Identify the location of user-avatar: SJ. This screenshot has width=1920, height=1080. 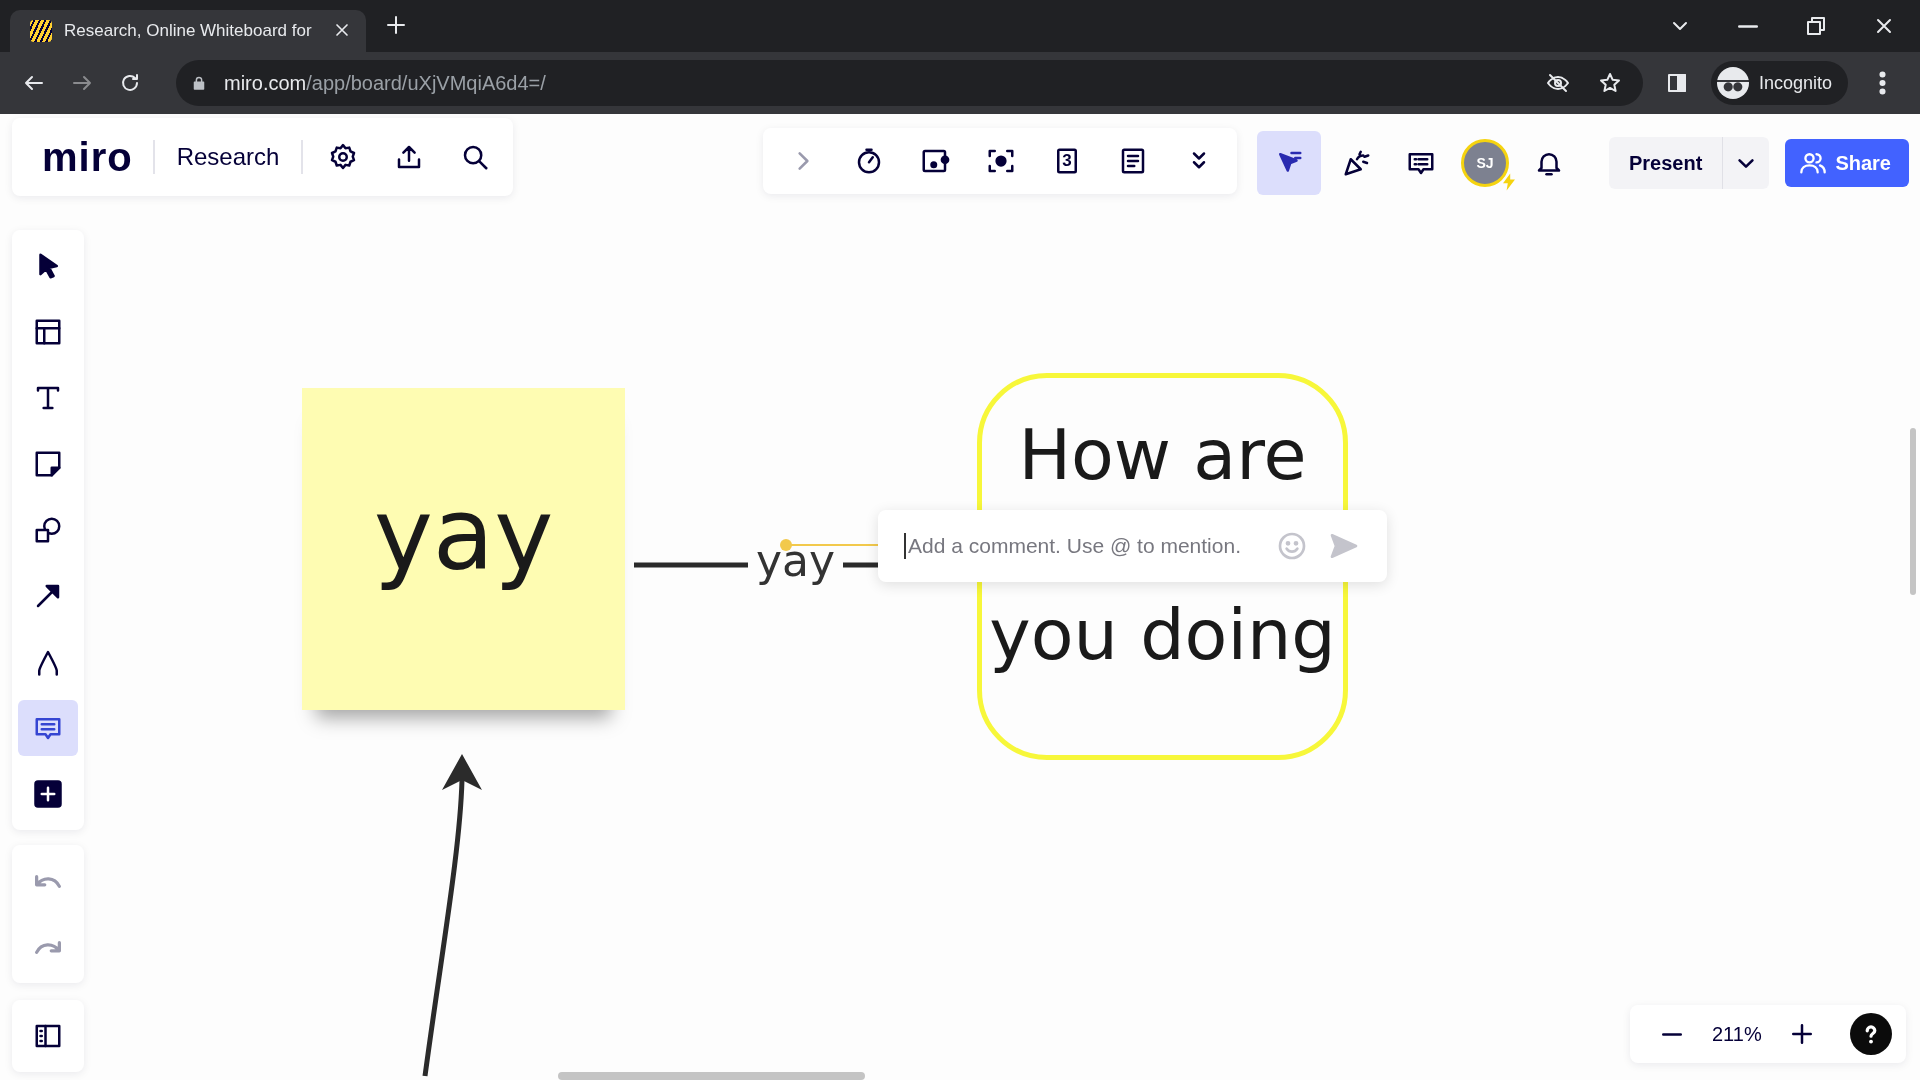
(1485, 163).